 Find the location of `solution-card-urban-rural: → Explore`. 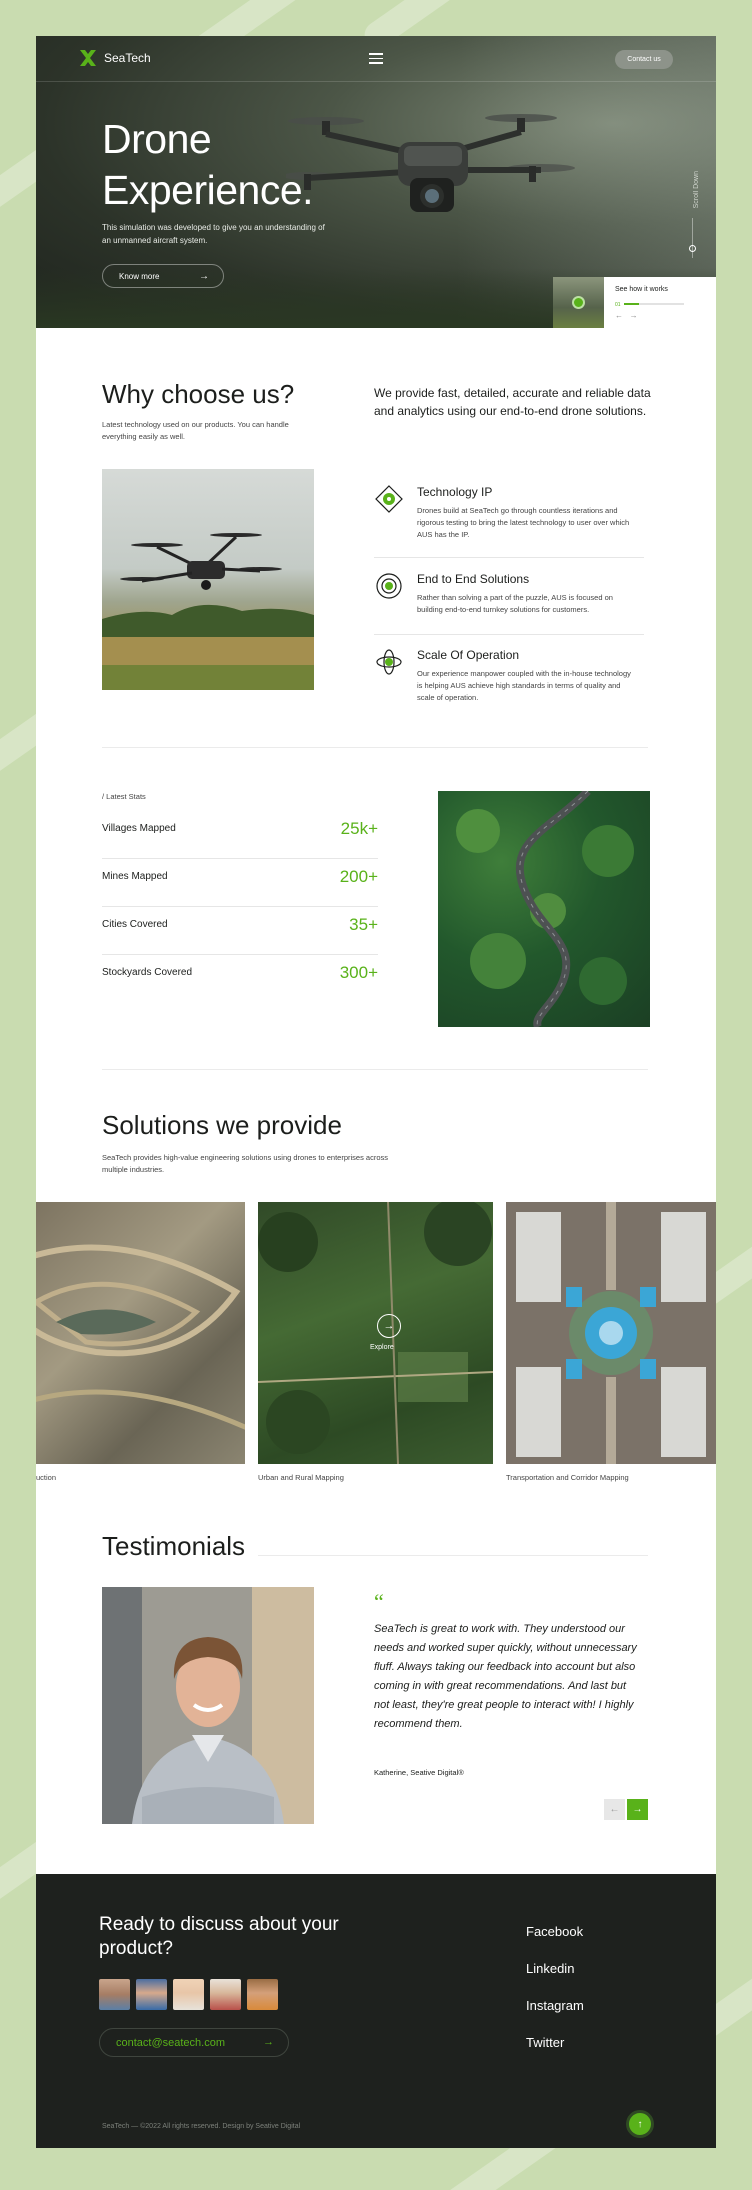

solution-card-urban-rural: → Explore is located at coordinates (375, 1333).